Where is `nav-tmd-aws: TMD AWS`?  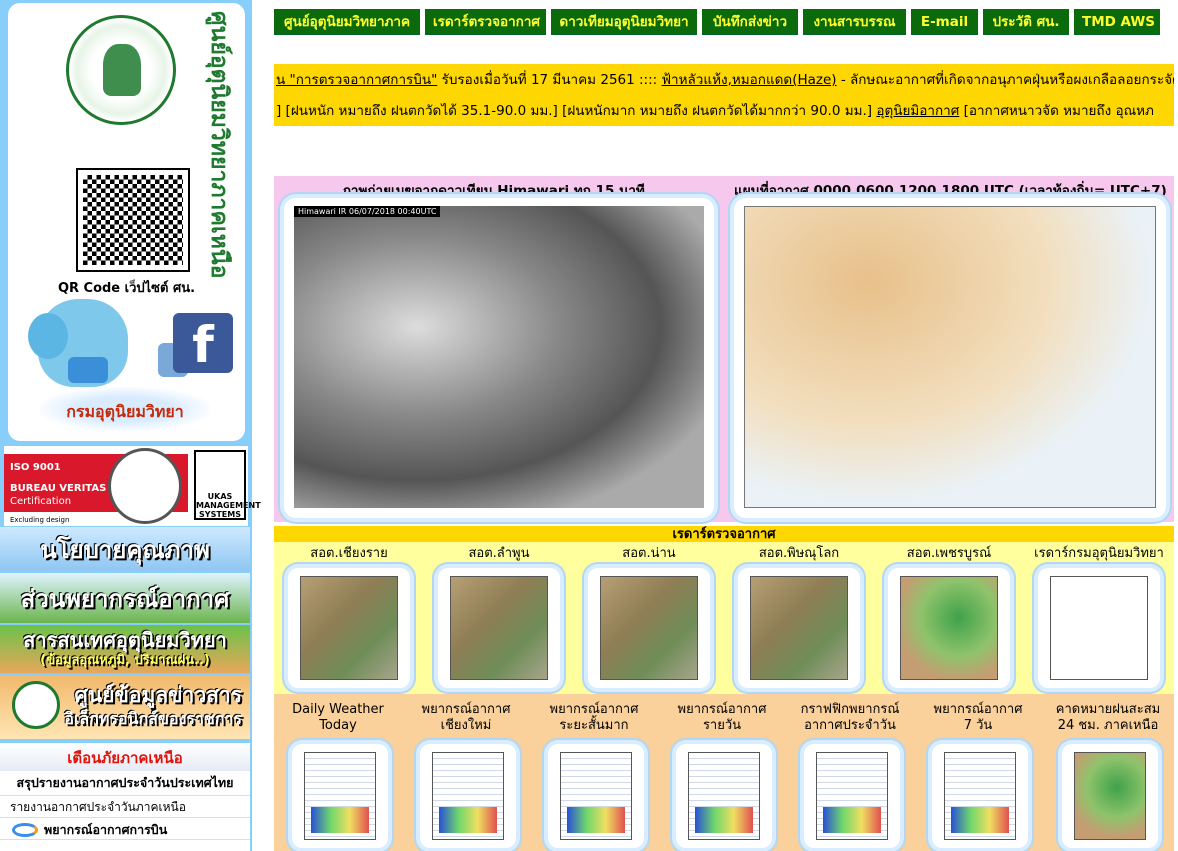
nav-tmd-aws: TMD AWS is located at coordinates (1117, 22).